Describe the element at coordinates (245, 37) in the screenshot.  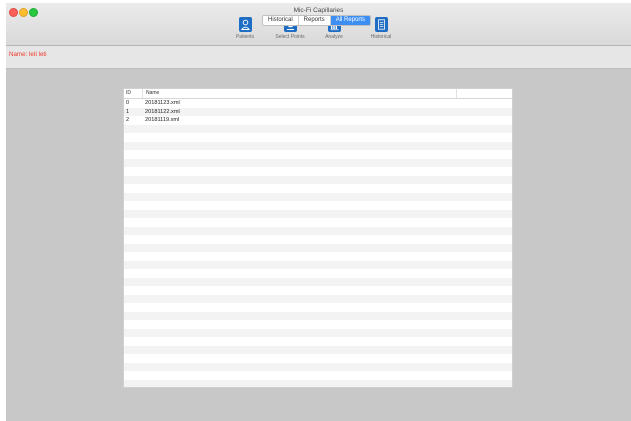
I see `toolbar-patients-label: Patients` at that location.